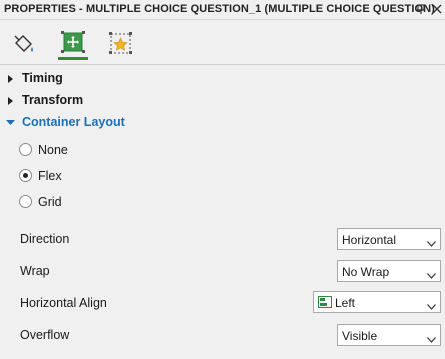 Image resolution: width=445 pixels, height=359 pixels. What do you see at coordinates (389, 335) in the screenshot?
I see `overflow-select: Visible` at bounding box center [389, 335].